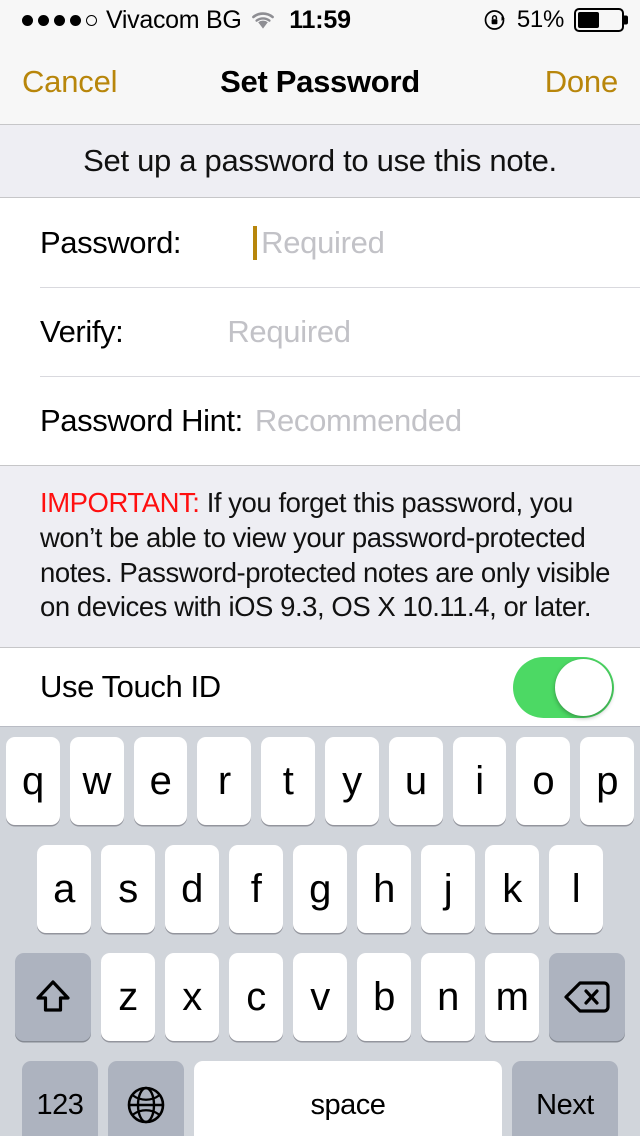  I want to click on key-d: d, so click(192, 889).